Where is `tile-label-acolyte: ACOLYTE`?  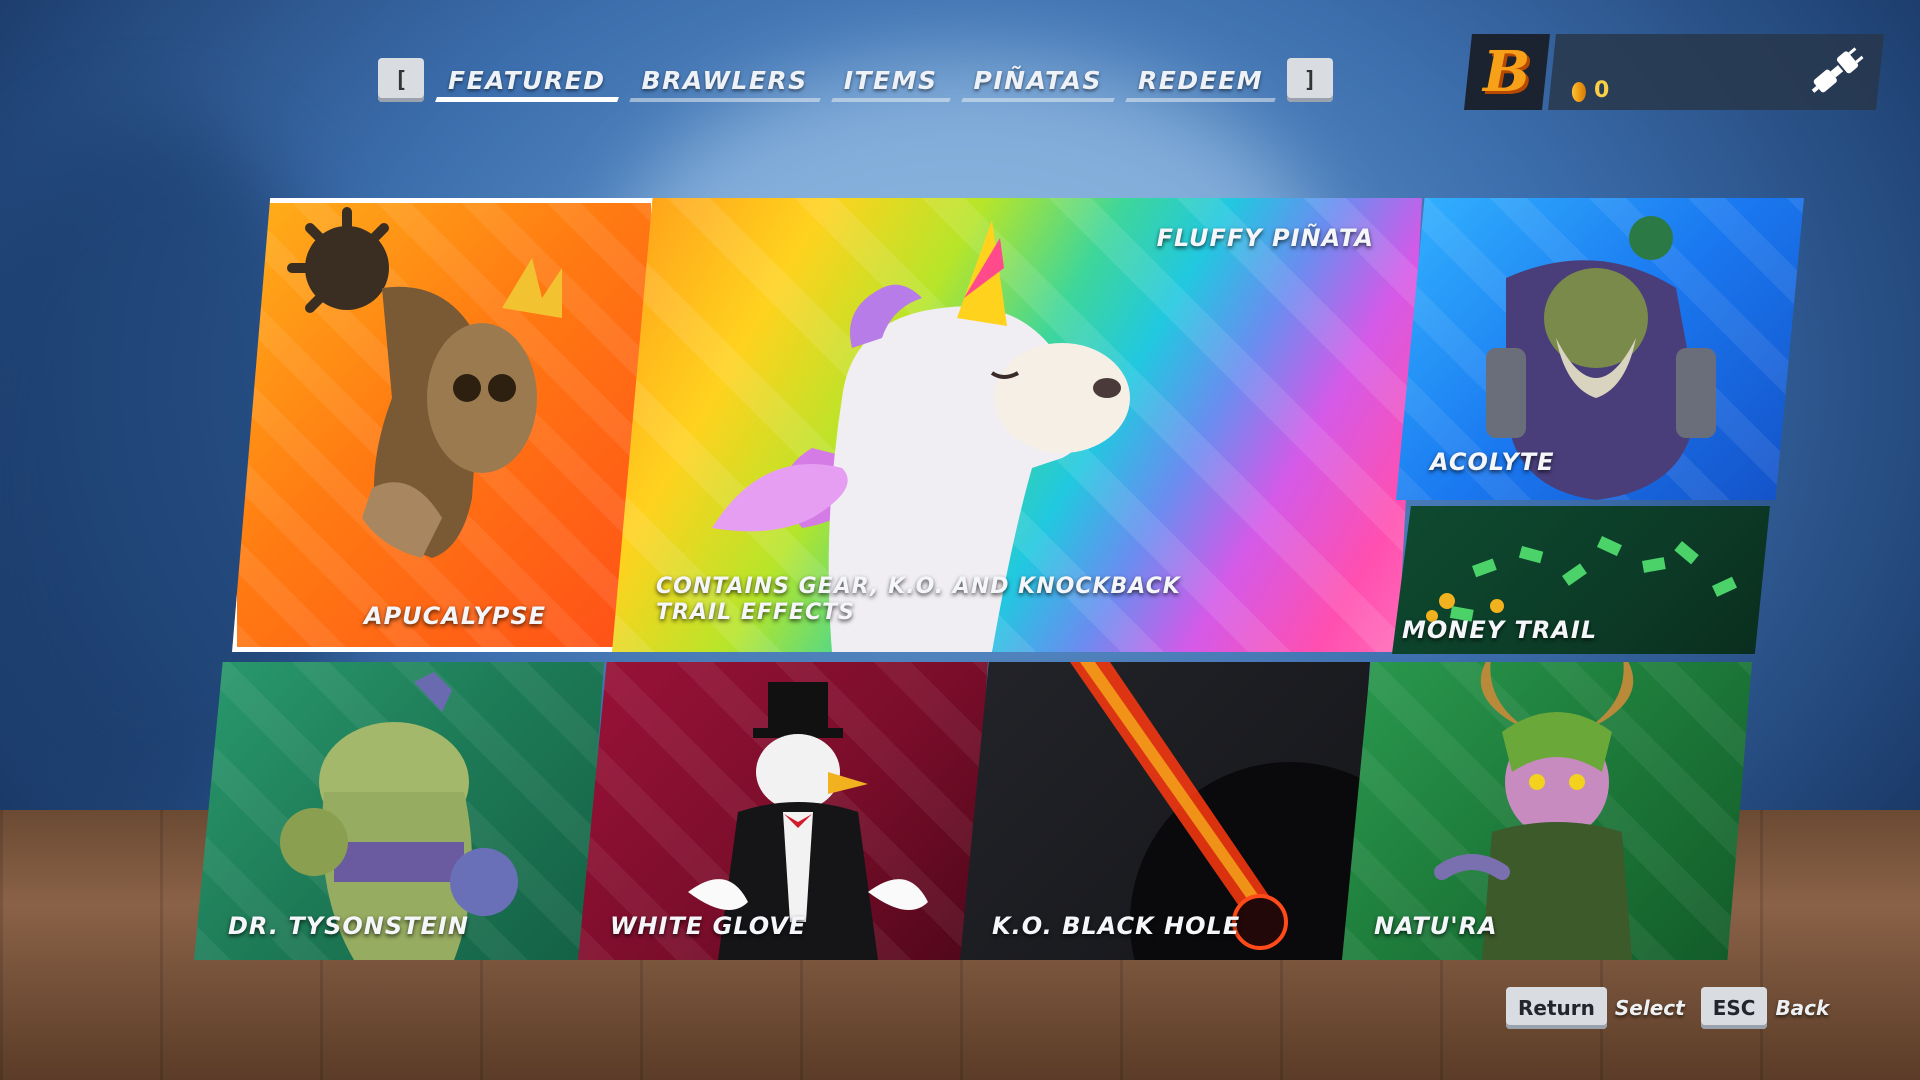
tile-label-acolyte: ACOLYTE is located at coordinates (1492, 462).